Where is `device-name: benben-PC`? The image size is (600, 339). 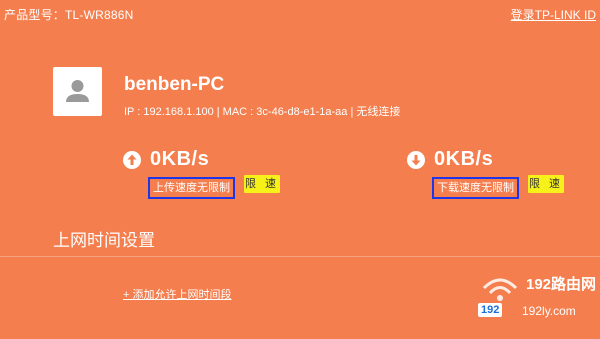 device-name: benben-PC is located at coordinates (174, 84).